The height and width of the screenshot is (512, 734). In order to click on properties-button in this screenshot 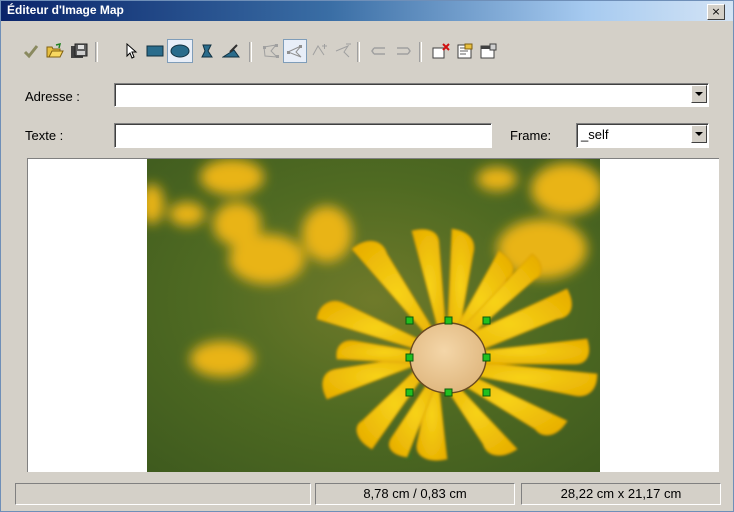, I will do `click(489, 51)`.